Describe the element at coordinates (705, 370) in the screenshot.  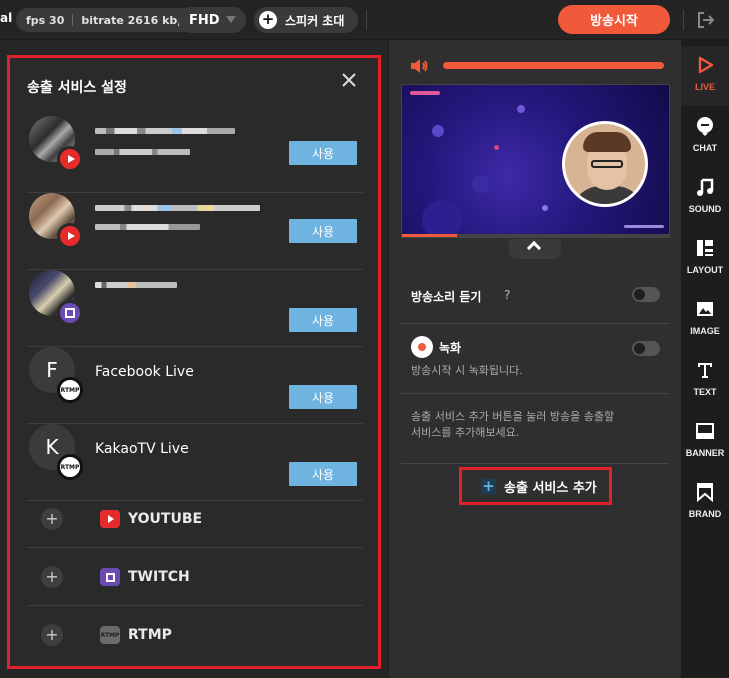
I see `text-icon` at that location.